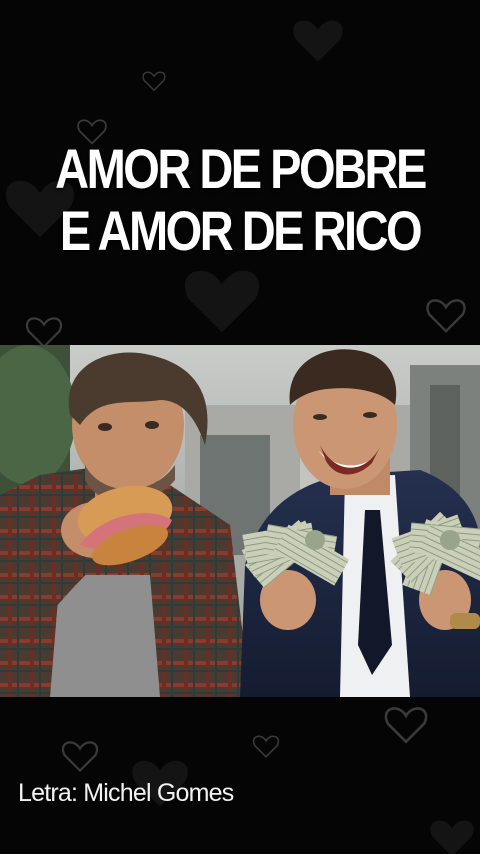 The height and width of the screenshot is (854, 480). Describe the element at coordinates (126, 793) in the screenshot. I see `credit-text: Letra: Michel Gomes` at that location.